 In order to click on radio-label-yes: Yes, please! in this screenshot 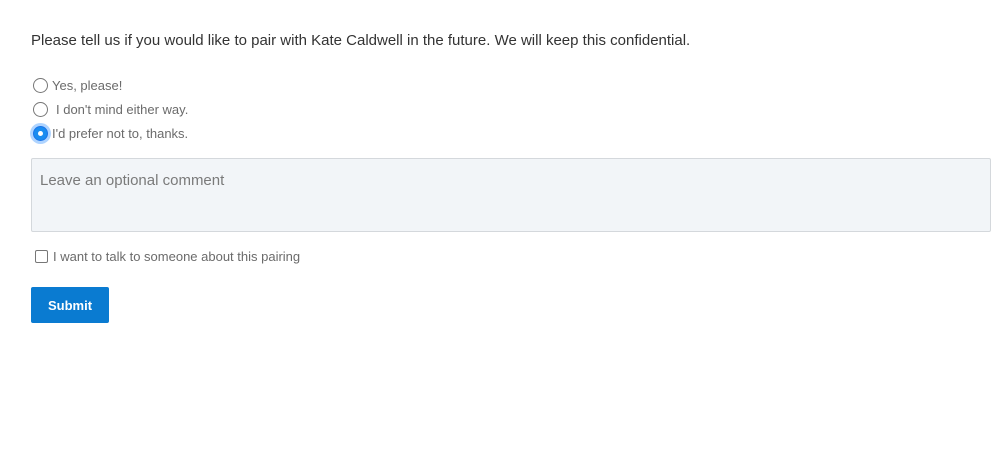, I will do `click(87, 85)`.